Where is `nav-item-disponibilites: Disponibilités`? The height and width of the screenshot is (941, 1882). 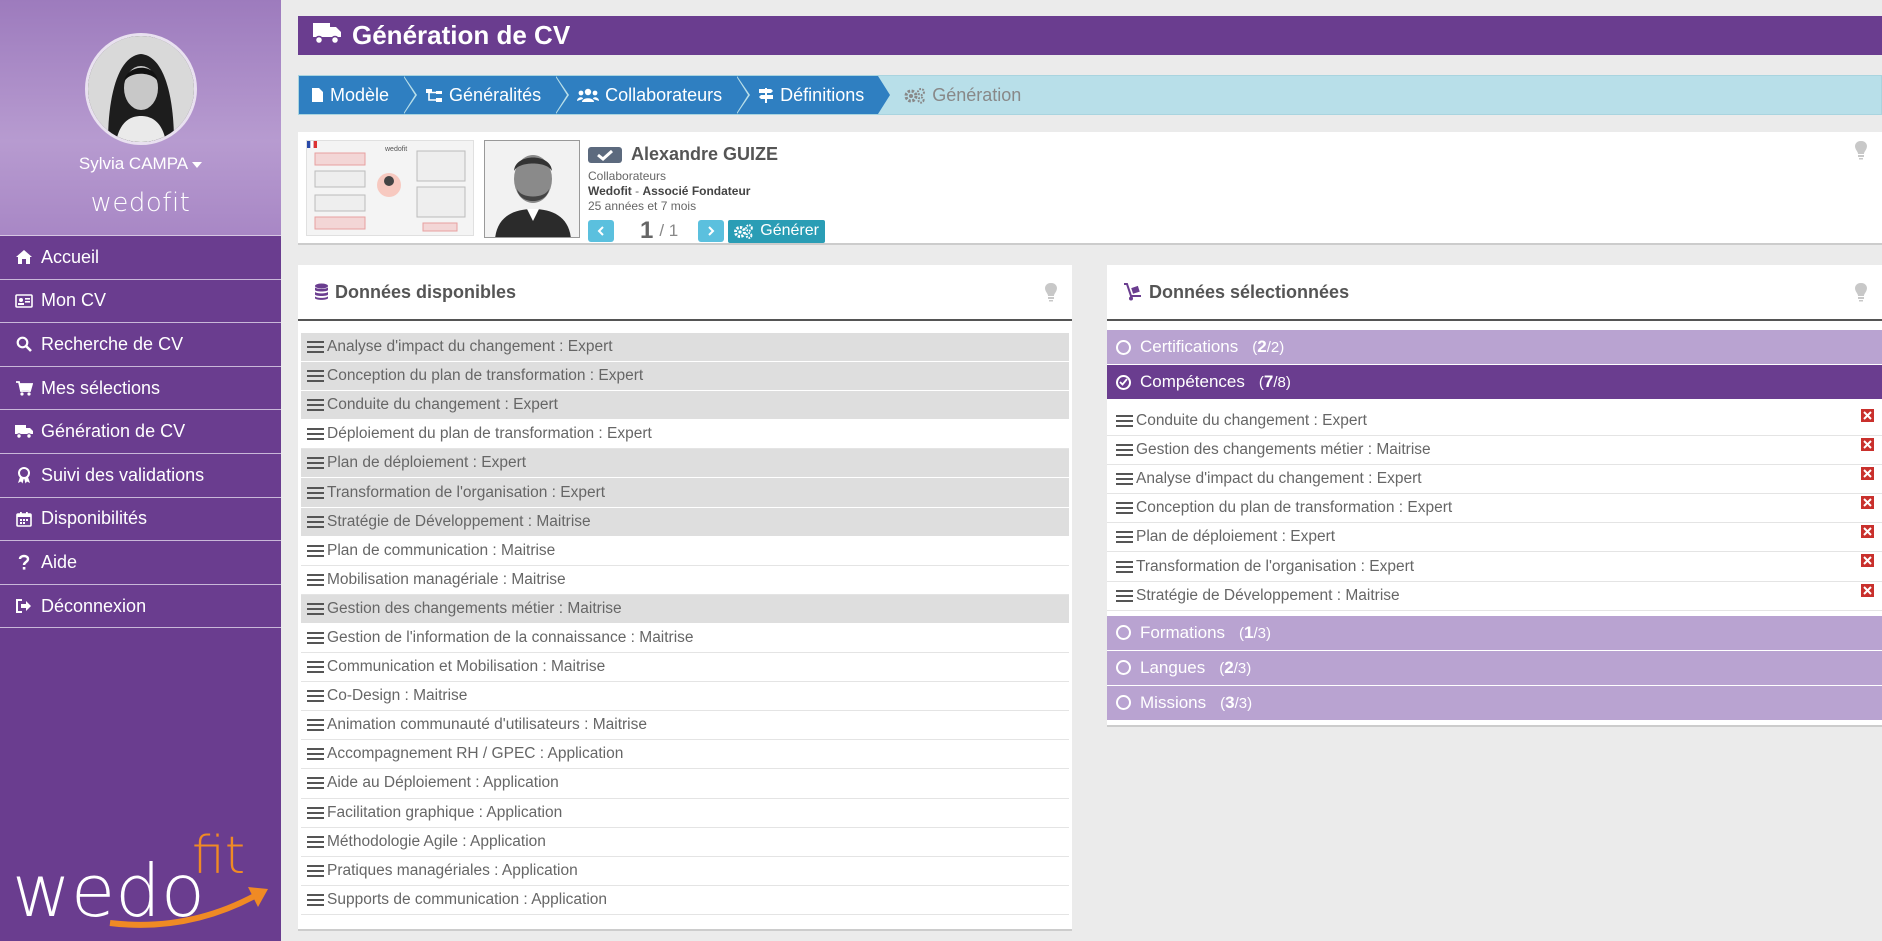 nav-item-disponibilites: Disponibilités is located at coordinates (140, 520).